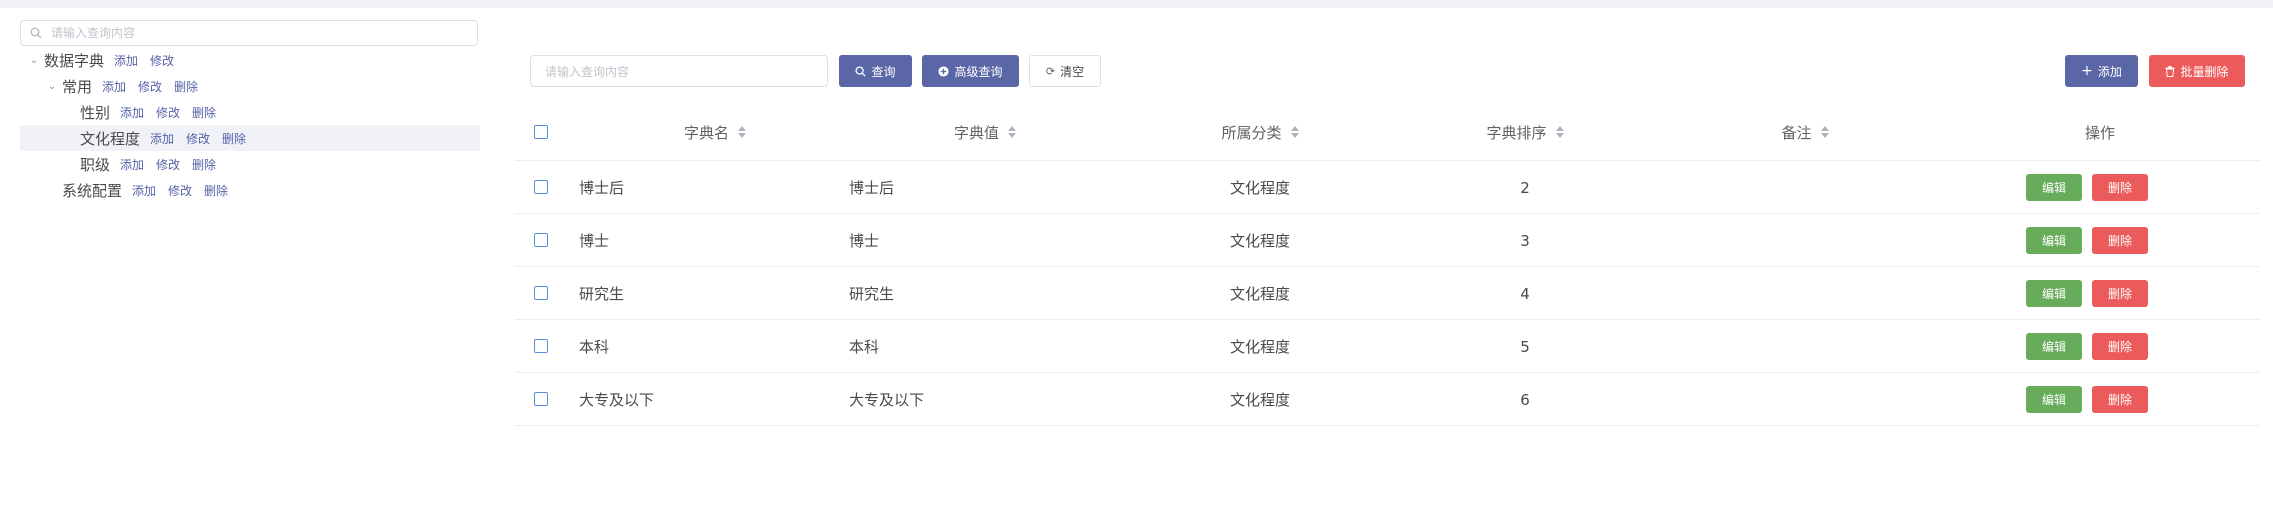  What do you see at coordinates (1805, 187) in the screenshot?
I see `cell-remark` at bounding box center [1805, 187].